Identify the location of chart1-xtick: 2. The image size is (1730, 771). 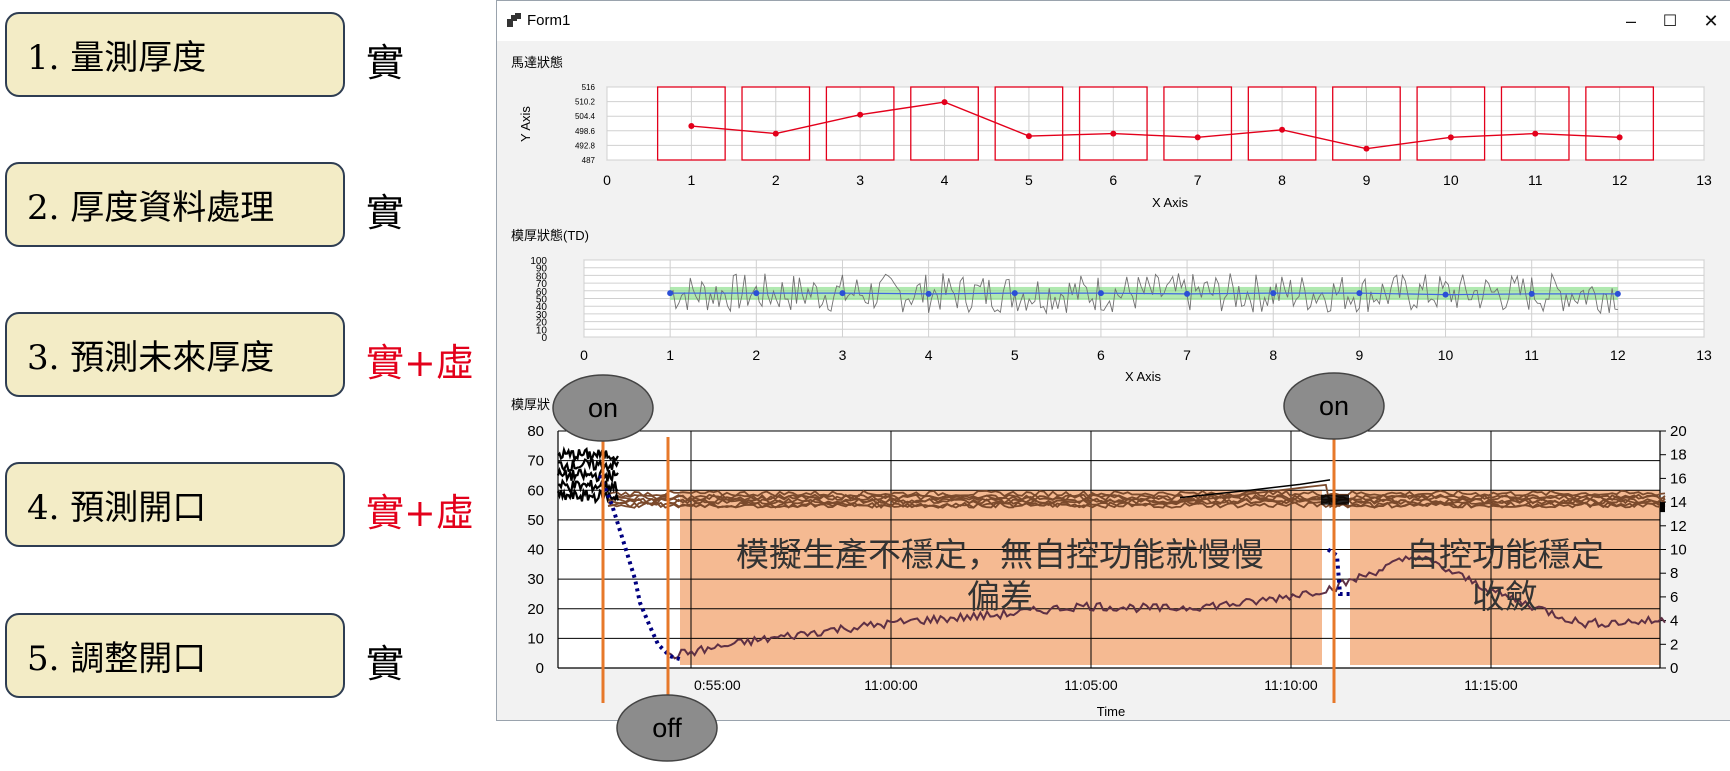
(776, 180).